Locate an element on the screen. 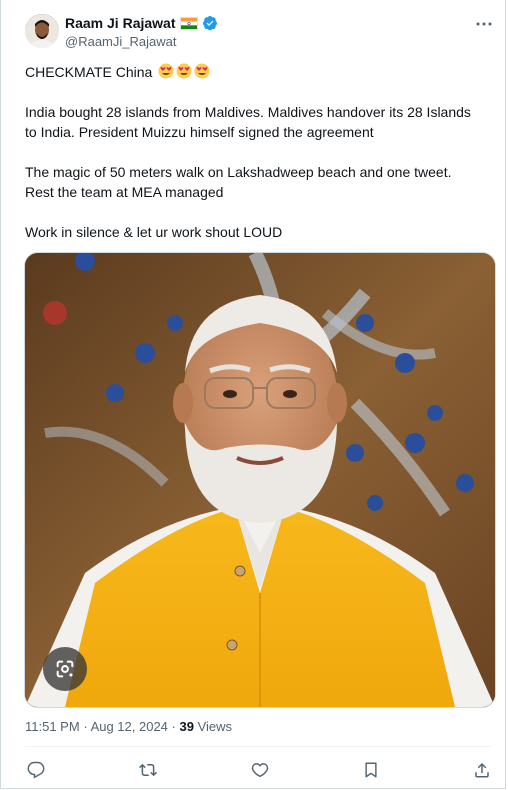  tweet-line-1: CHECKMATE China is located at coordinates (260, 72).